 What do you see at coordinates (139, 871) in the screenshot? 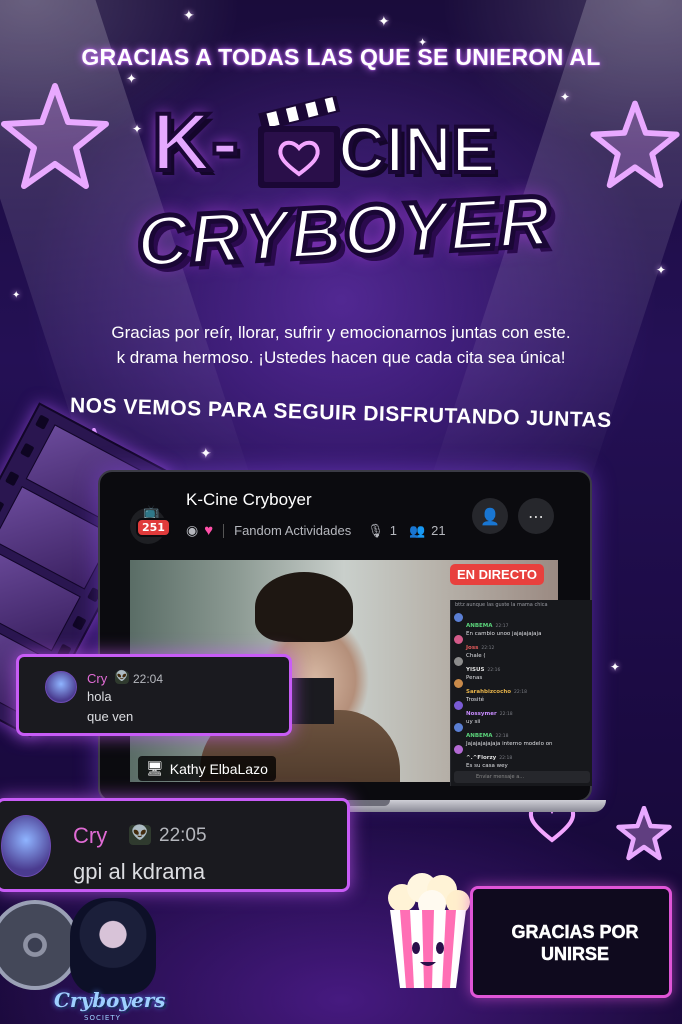
I see `message-text: gpi al kdrama` at bounding box center [139, 871].